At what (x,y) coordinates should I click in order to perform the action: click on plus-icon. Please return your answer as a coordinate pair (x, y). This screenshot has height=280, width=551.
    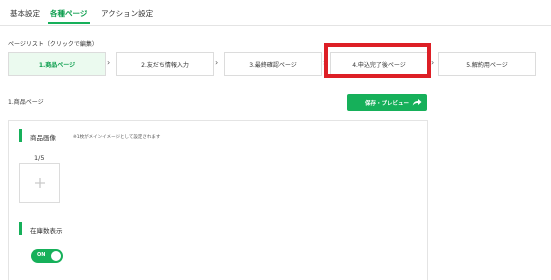
    Looking at the image, I should click on (39, 183).